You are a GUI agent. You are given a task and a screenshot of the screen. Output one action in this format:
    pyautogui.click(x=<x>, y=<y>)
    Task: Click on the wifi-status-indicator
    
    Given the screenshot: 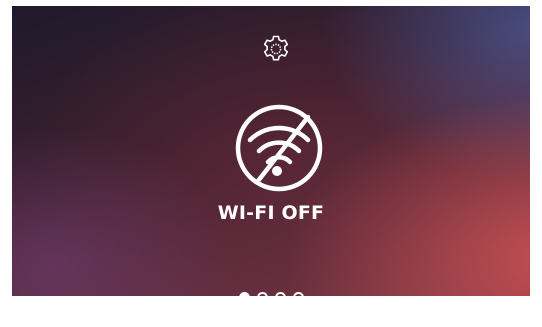 What is the action you would take?
    pyautogui.click(x=279, y=148)
    